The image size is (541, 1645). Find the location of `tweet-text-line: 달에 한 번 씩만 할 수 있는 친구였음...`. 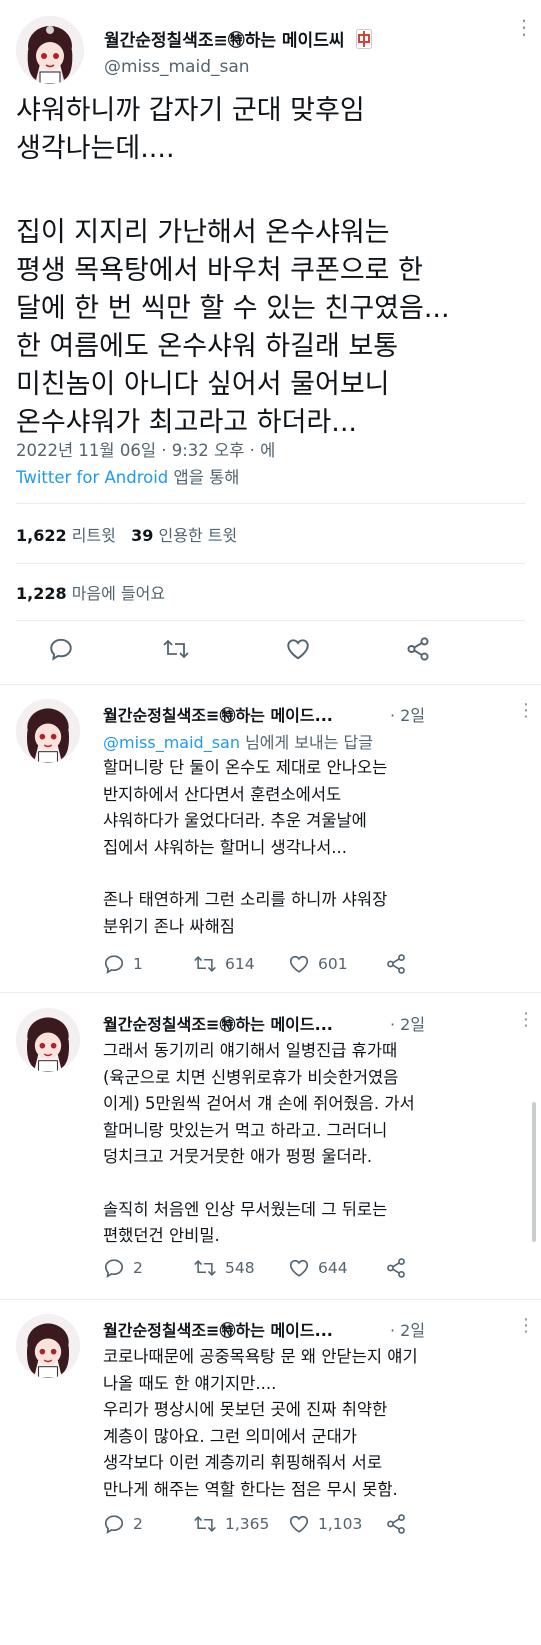

tweet-text-line: 달에 한 번 씩만 할 수 있는 친구였음... is located at coordinates (233, 308).